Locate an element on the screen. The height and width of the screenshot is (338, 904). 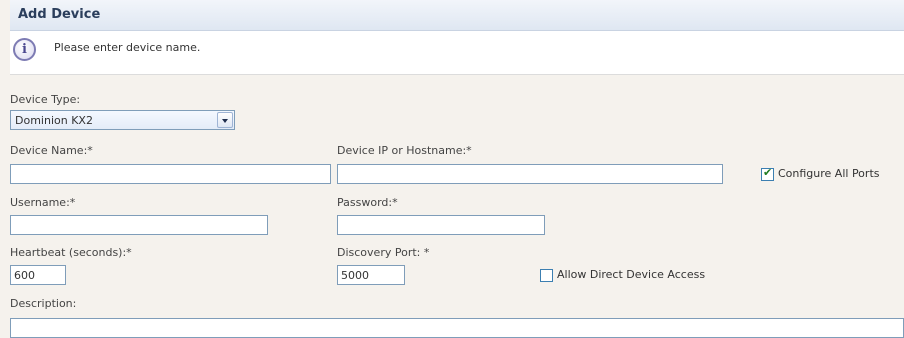
info-banner: i Please enter device name. is located at coordinates (457, 53).